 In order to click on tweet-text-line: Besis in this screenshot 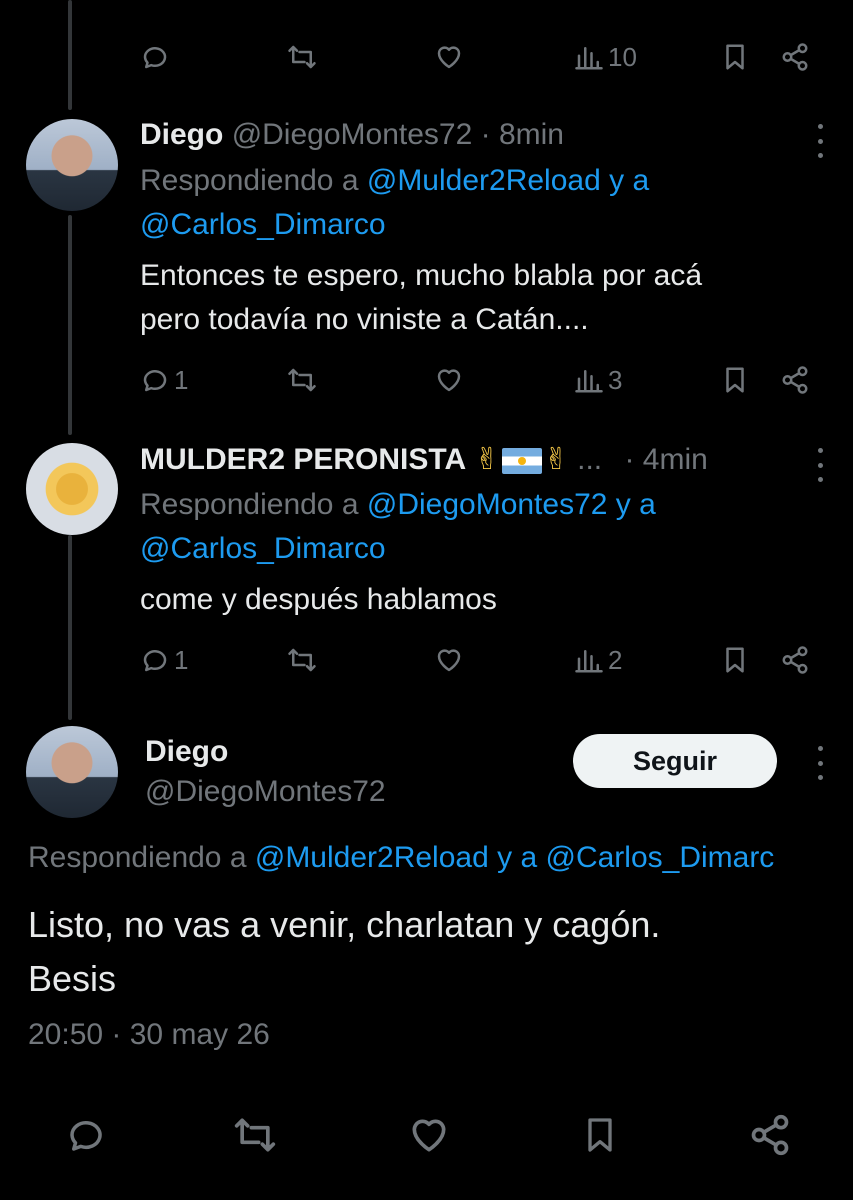, I will do `click(72, 978)`.